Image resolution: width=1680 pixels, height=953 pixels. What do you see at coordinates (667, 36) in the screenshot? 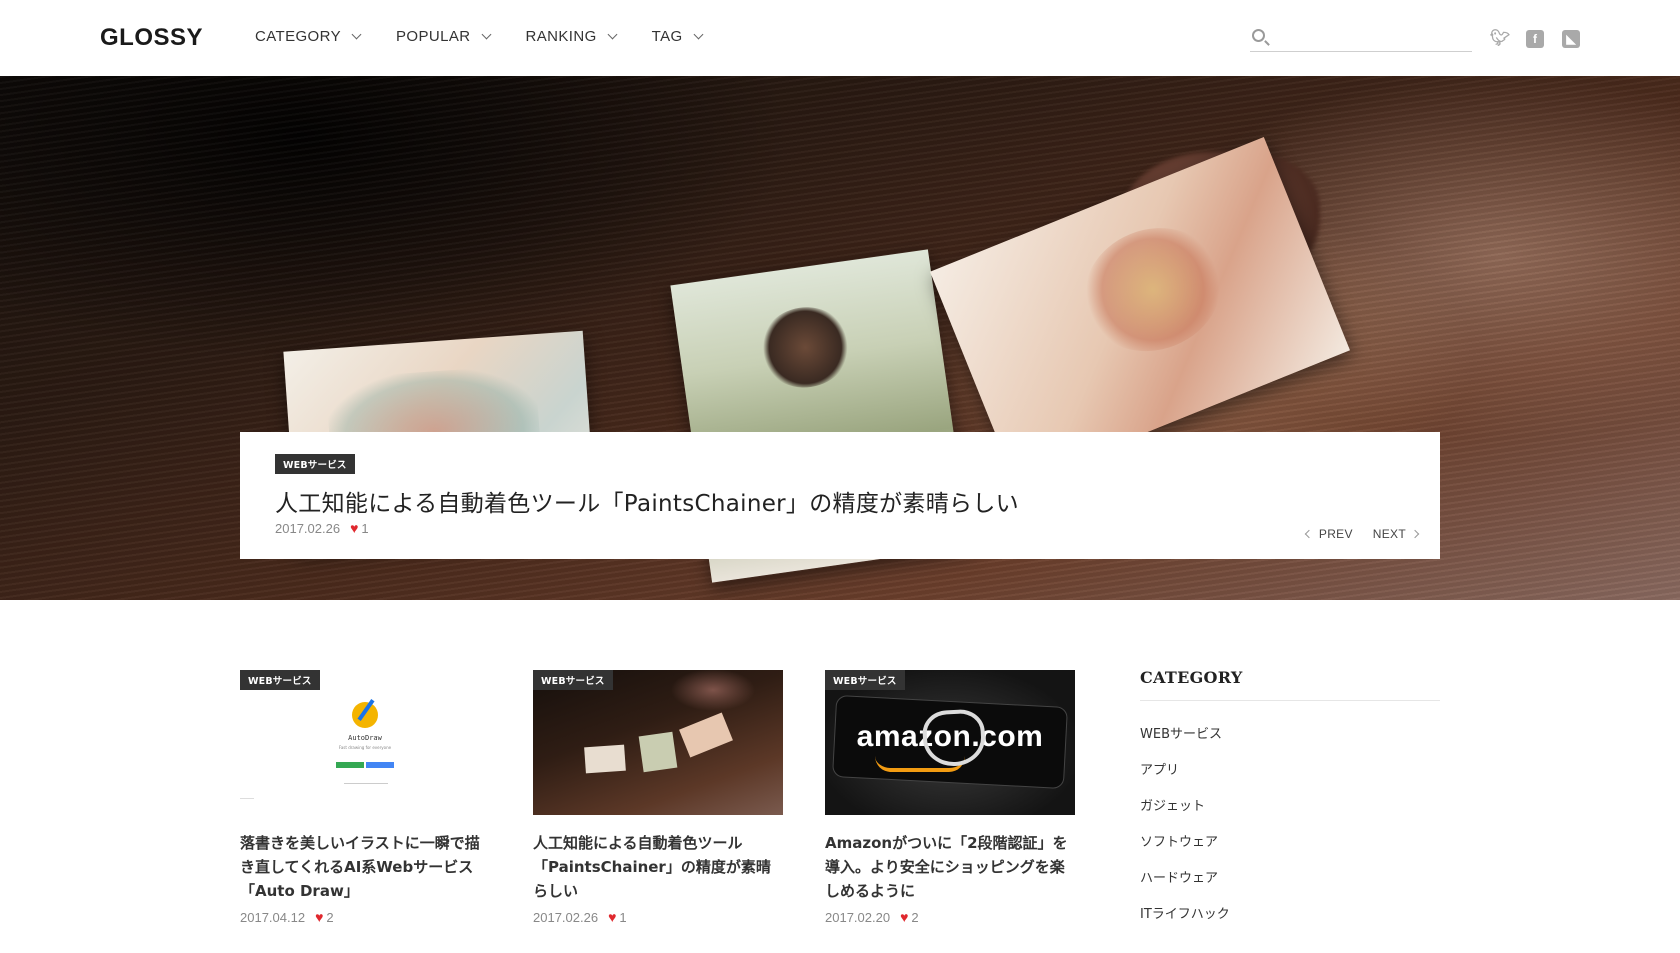
I see `nav-label: TAG` at bounding box center [667, 36].